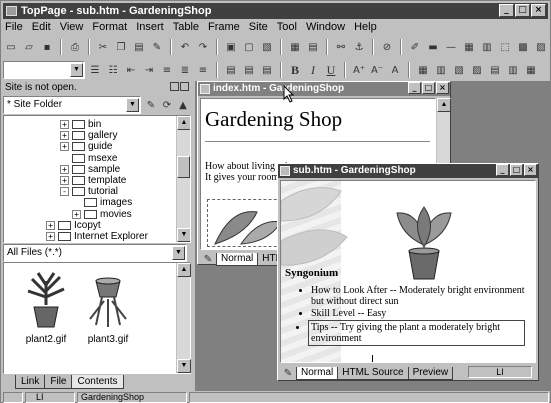 Image resolution: width=551 pixels, height=403 pixels. What do you see at coordinates (47, 47) in the screenshot?
I see `save-icon: ▪` at bounding box center [47, 47].